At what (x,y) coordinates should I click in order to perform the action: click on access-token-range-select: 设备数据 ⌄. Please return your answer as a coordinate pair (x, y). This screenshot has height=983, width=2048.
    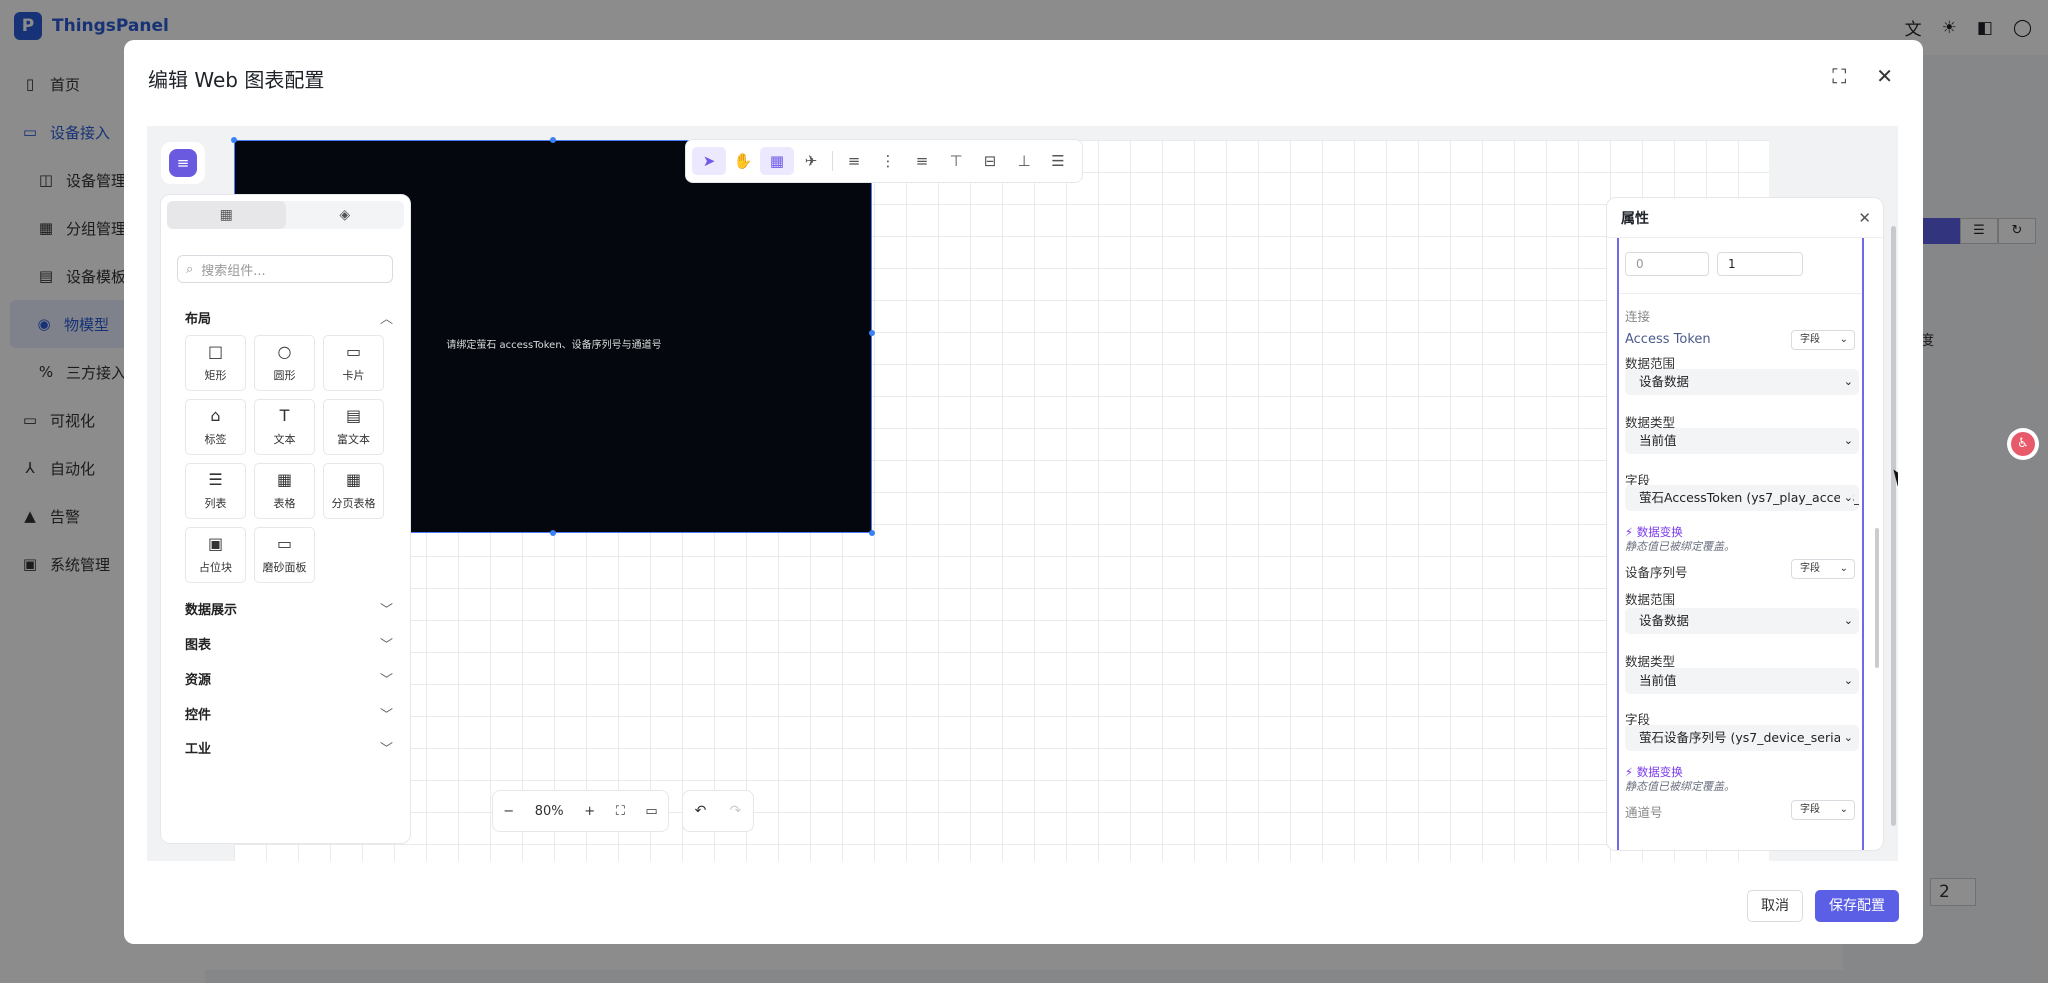
    Looking at the image, I should click on (1742, 382).